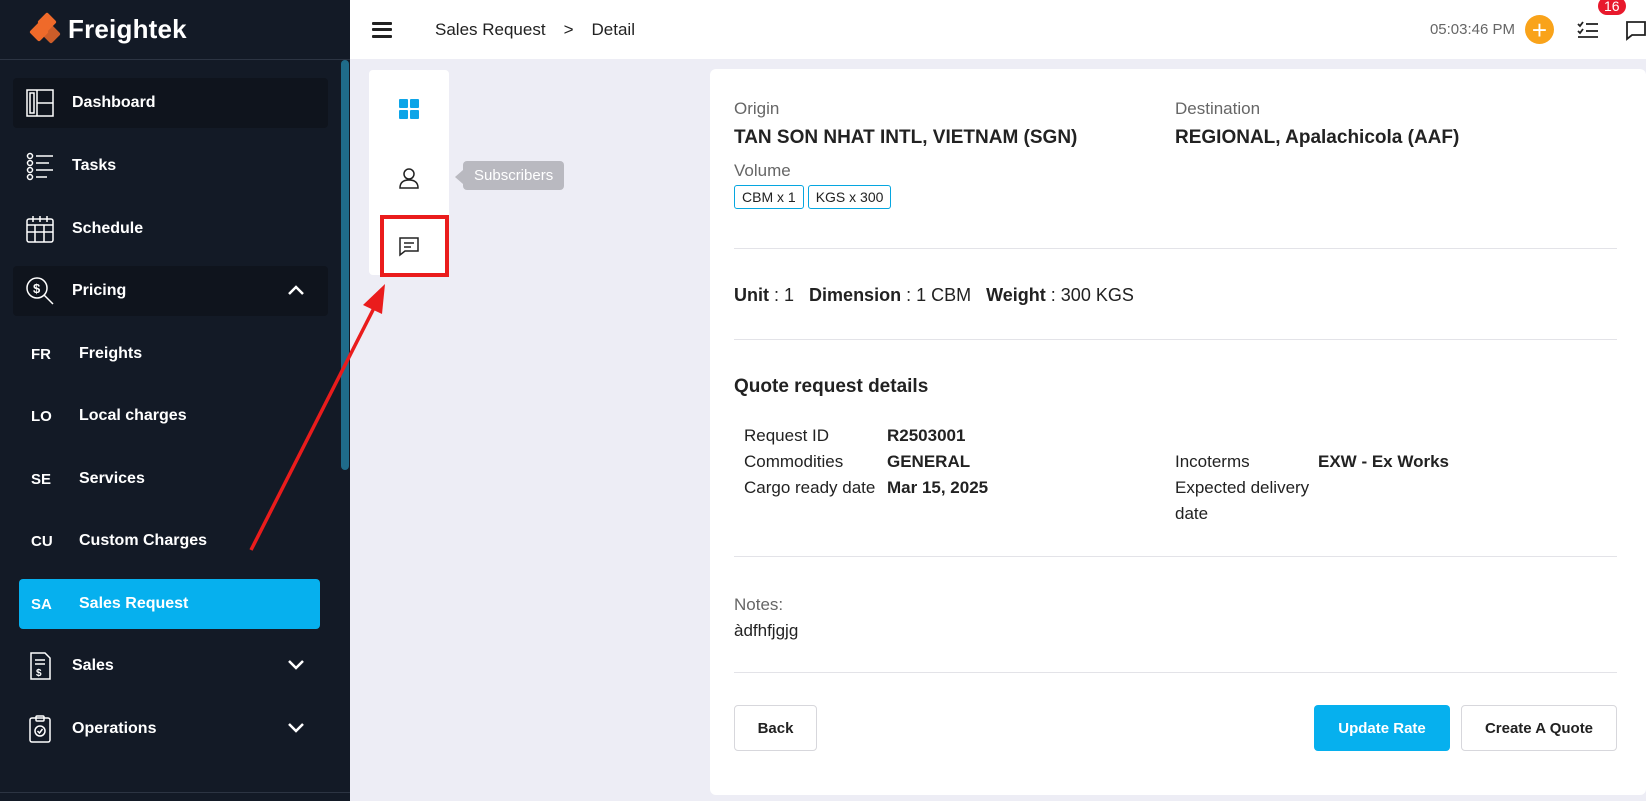  Describe the element at coordinates (296, 290) in the screenshot. I see `chevron-up-icon` at that location.